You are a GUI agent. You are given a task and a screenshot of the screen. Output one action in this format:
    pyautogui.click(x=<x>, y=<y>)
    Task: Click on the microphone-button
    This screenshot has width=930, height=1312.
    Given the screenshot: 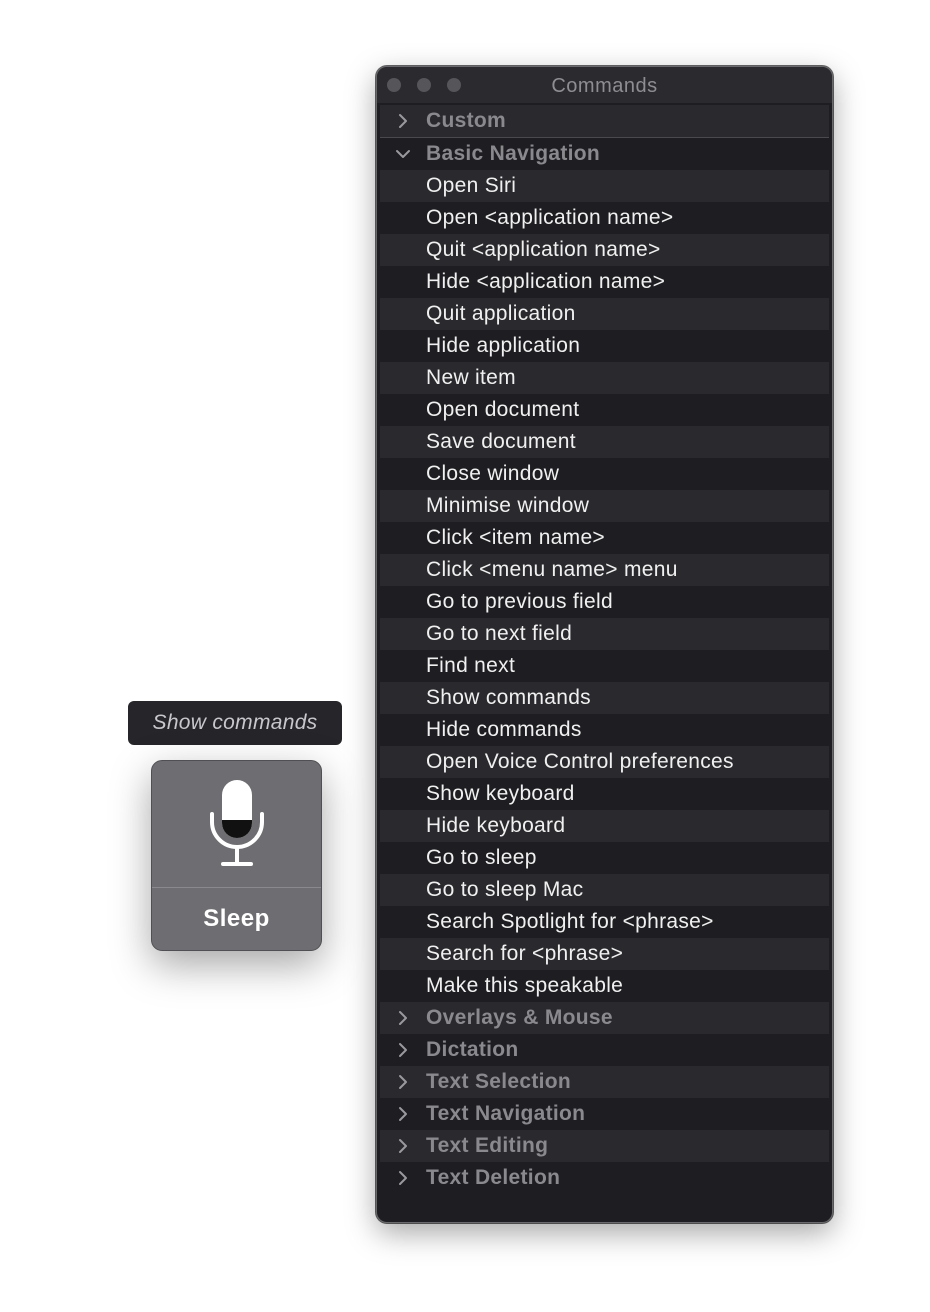 What is the action you would take?
    pyautogui.click(x=236, y=824)
    